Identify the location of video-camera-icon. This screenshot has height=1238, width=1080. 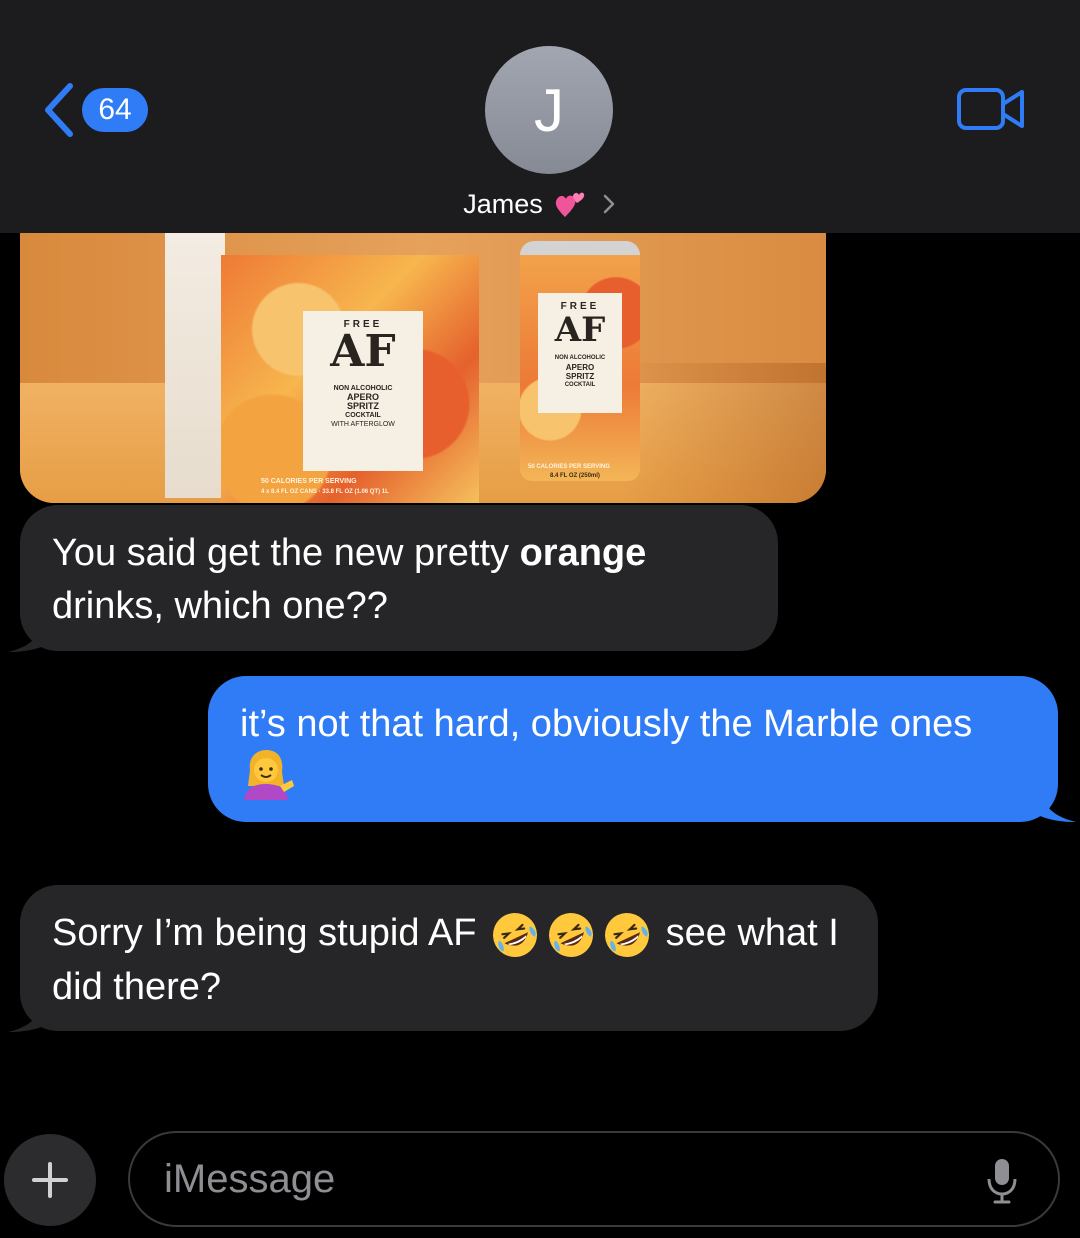
(990, 109).